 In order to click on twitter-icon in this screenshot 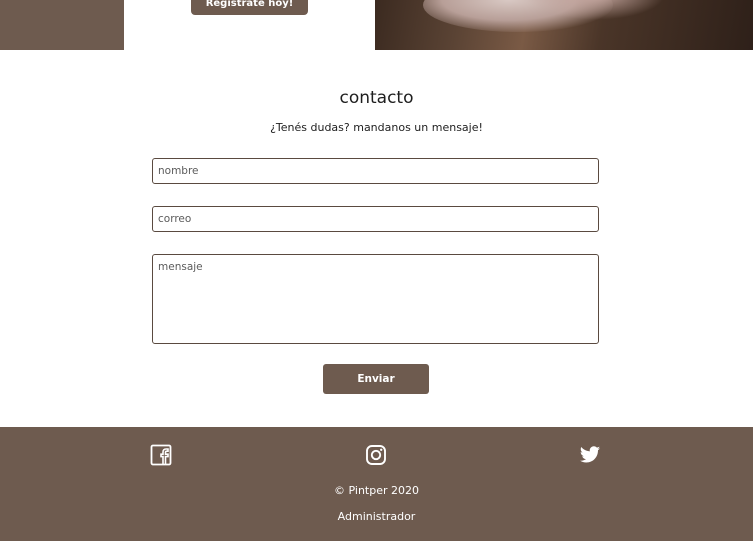, I will do `click(590, 455)`.